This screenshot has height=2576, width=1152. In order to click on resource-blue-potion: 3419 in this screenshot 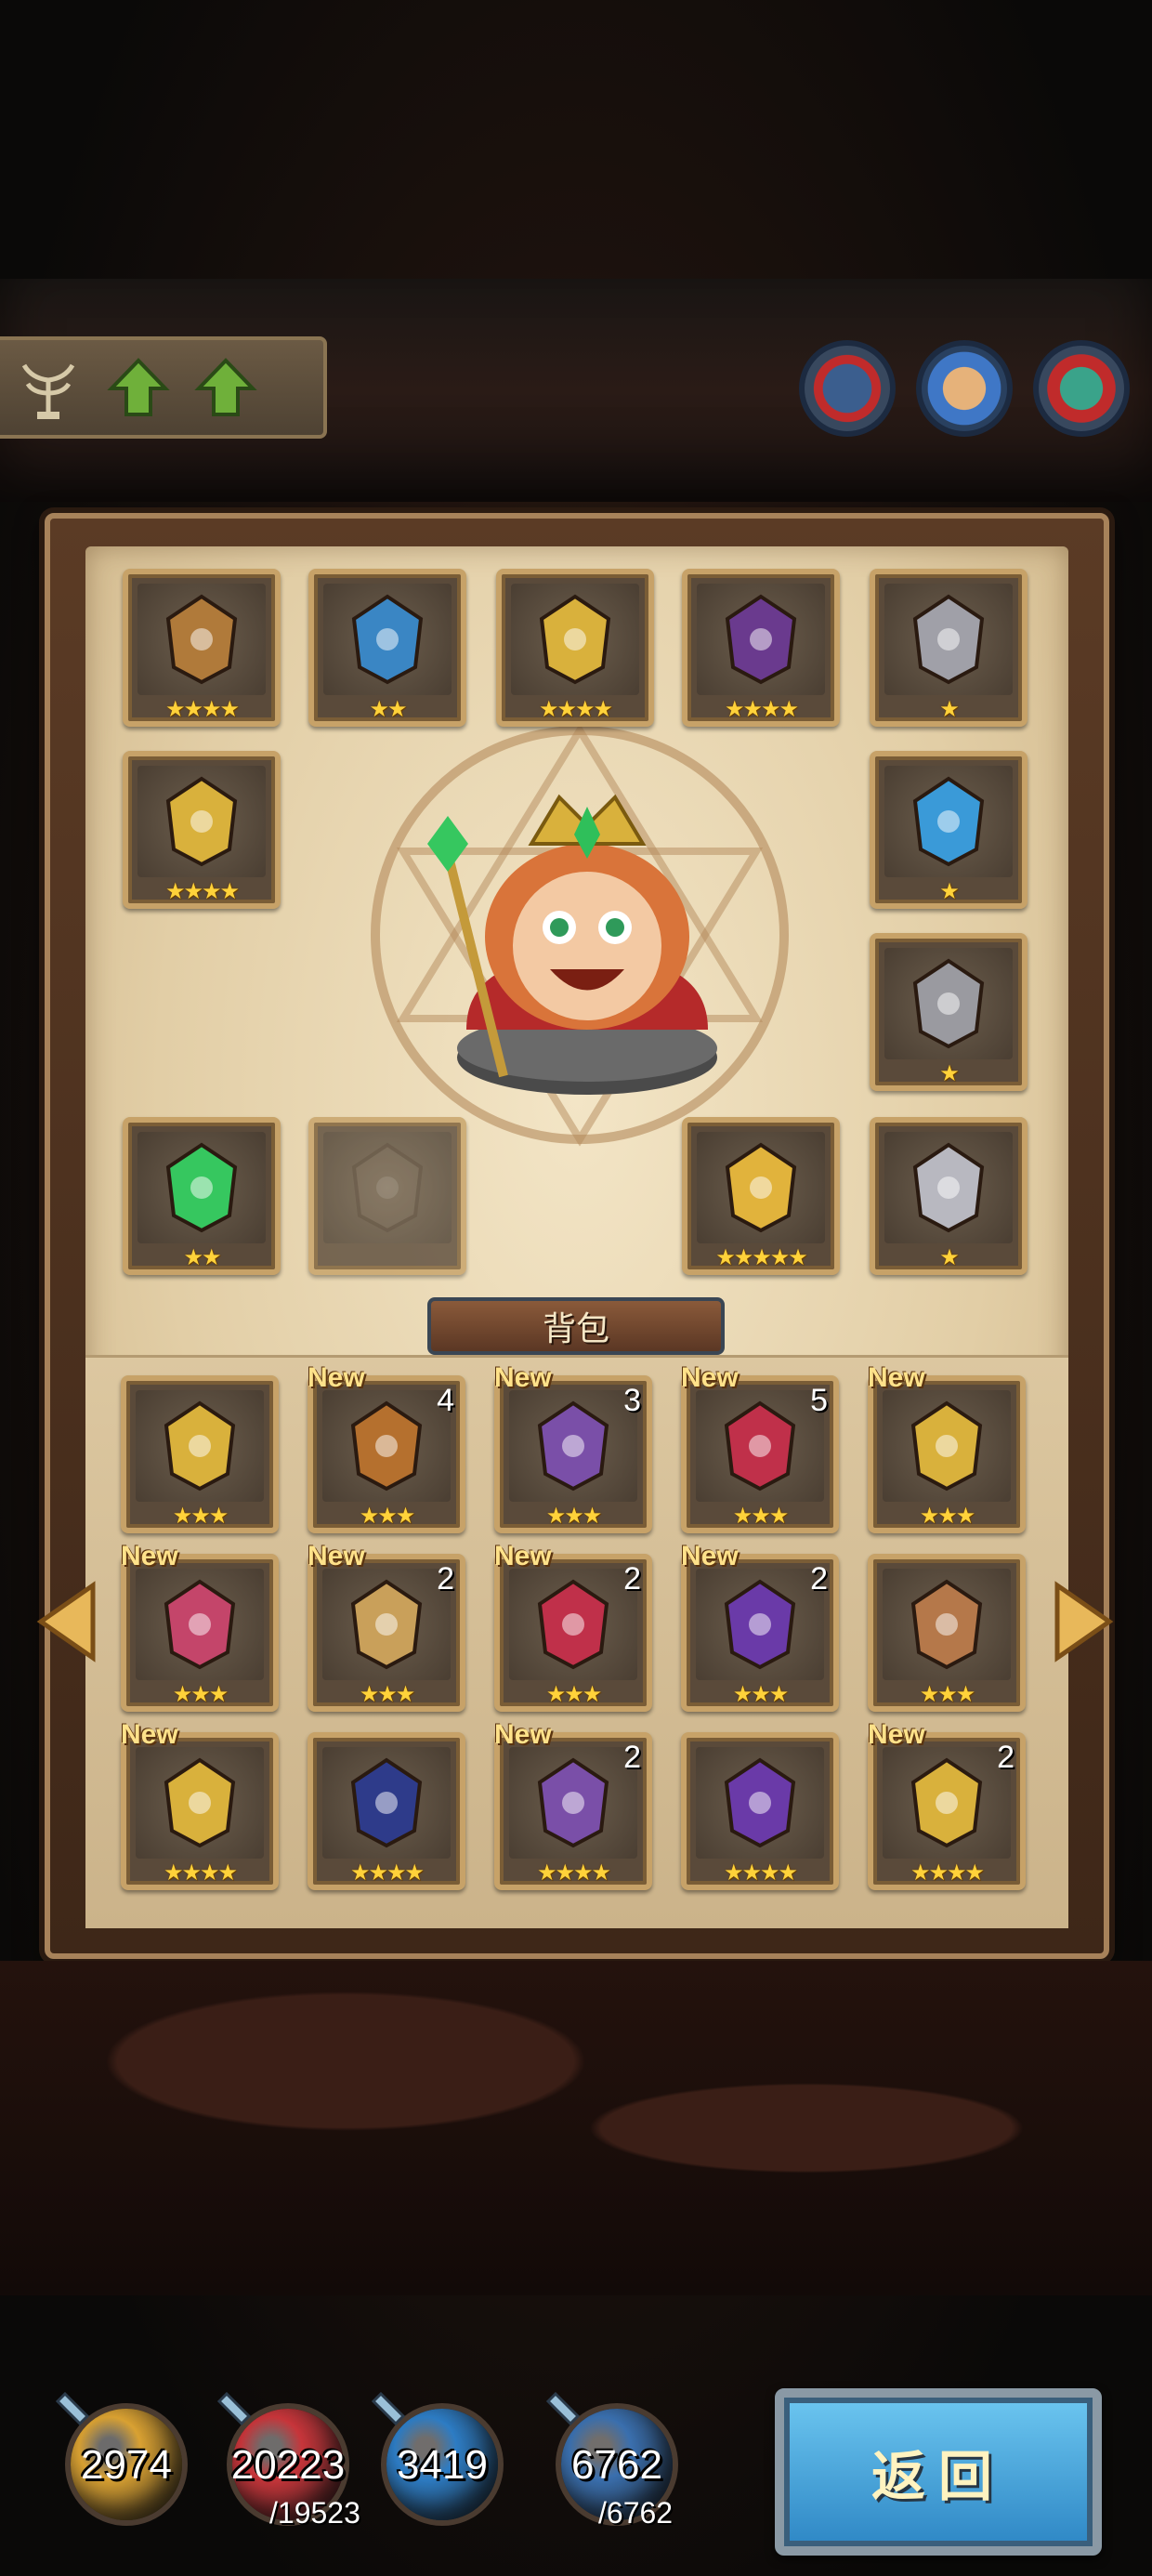, I will do `click(439, 2455)`.